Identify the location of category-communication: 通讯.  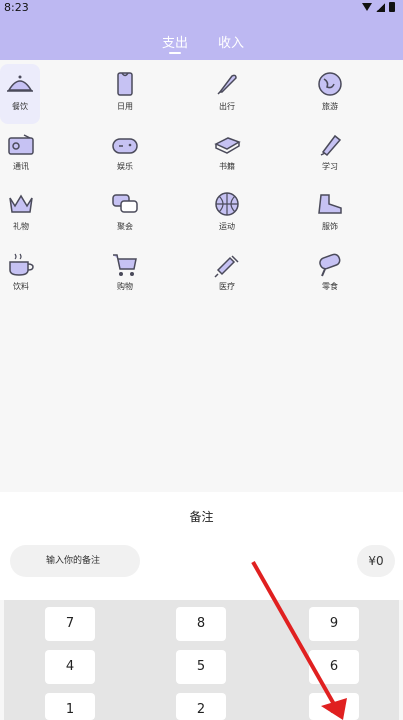
(25, 154).